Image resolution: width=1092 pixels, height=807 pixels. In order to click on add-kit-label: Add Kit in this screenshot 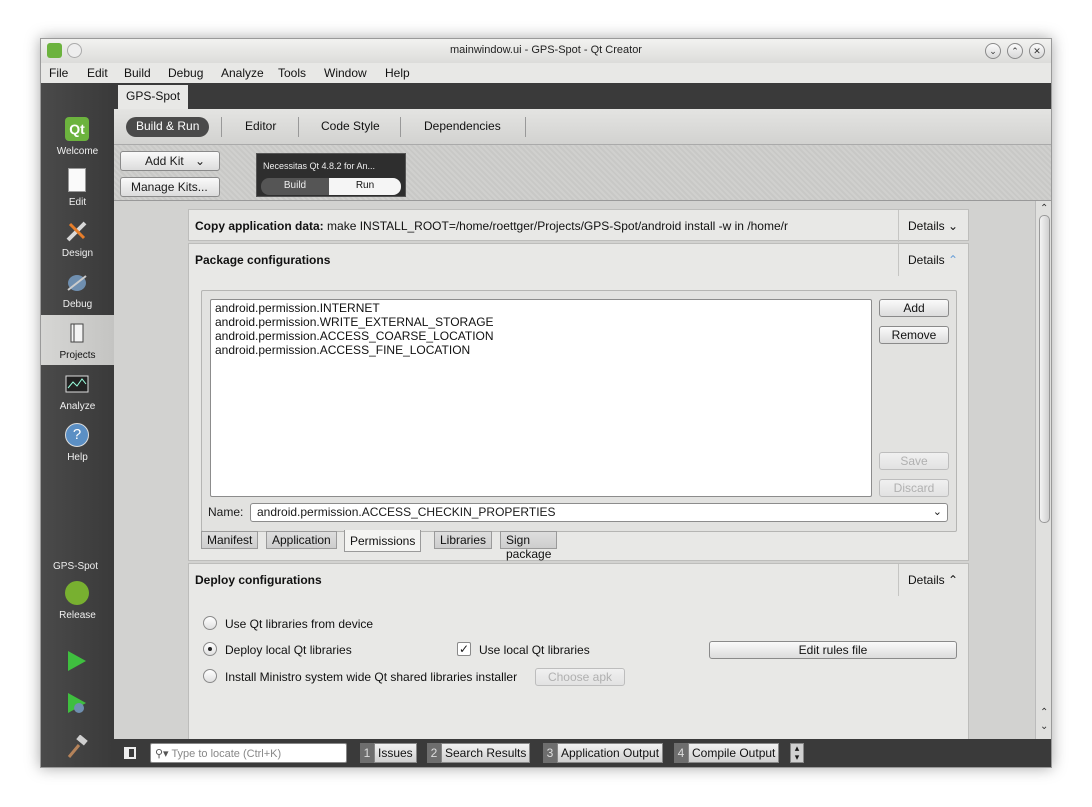, I will do `click(164, 161)`.